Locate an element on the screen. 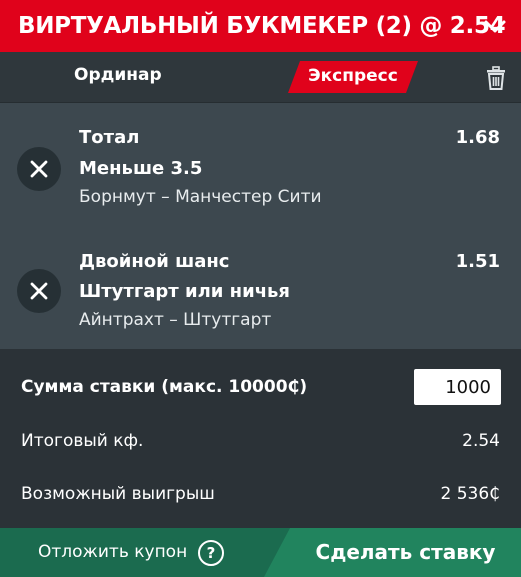 The image size is (521, 577). betslip-footer: Отложить купон ? Сделать ставку is located at coordinates (260, 552).